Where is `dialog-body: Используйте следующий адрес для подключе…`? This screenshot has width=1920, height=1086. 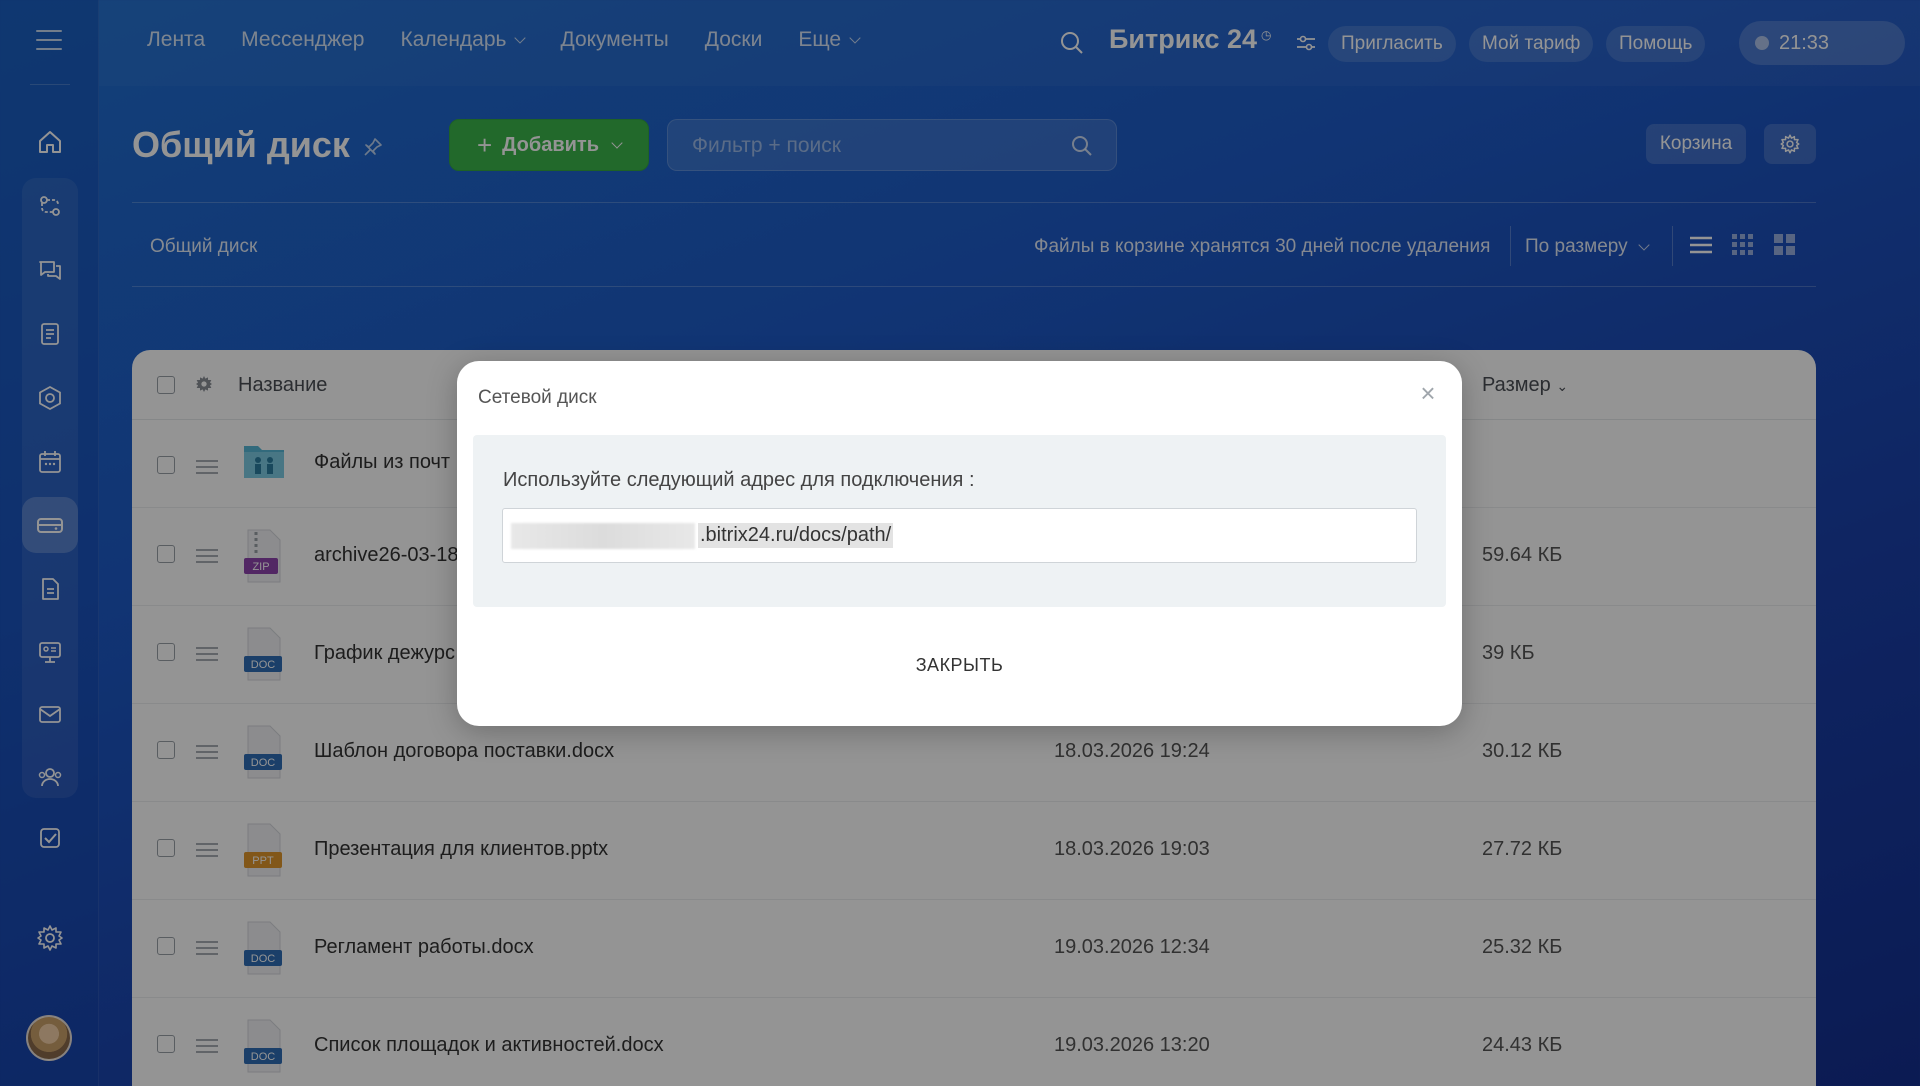
dialog-body: Используйте следующий адрес для подключе… is located at coordinates (959, 521).